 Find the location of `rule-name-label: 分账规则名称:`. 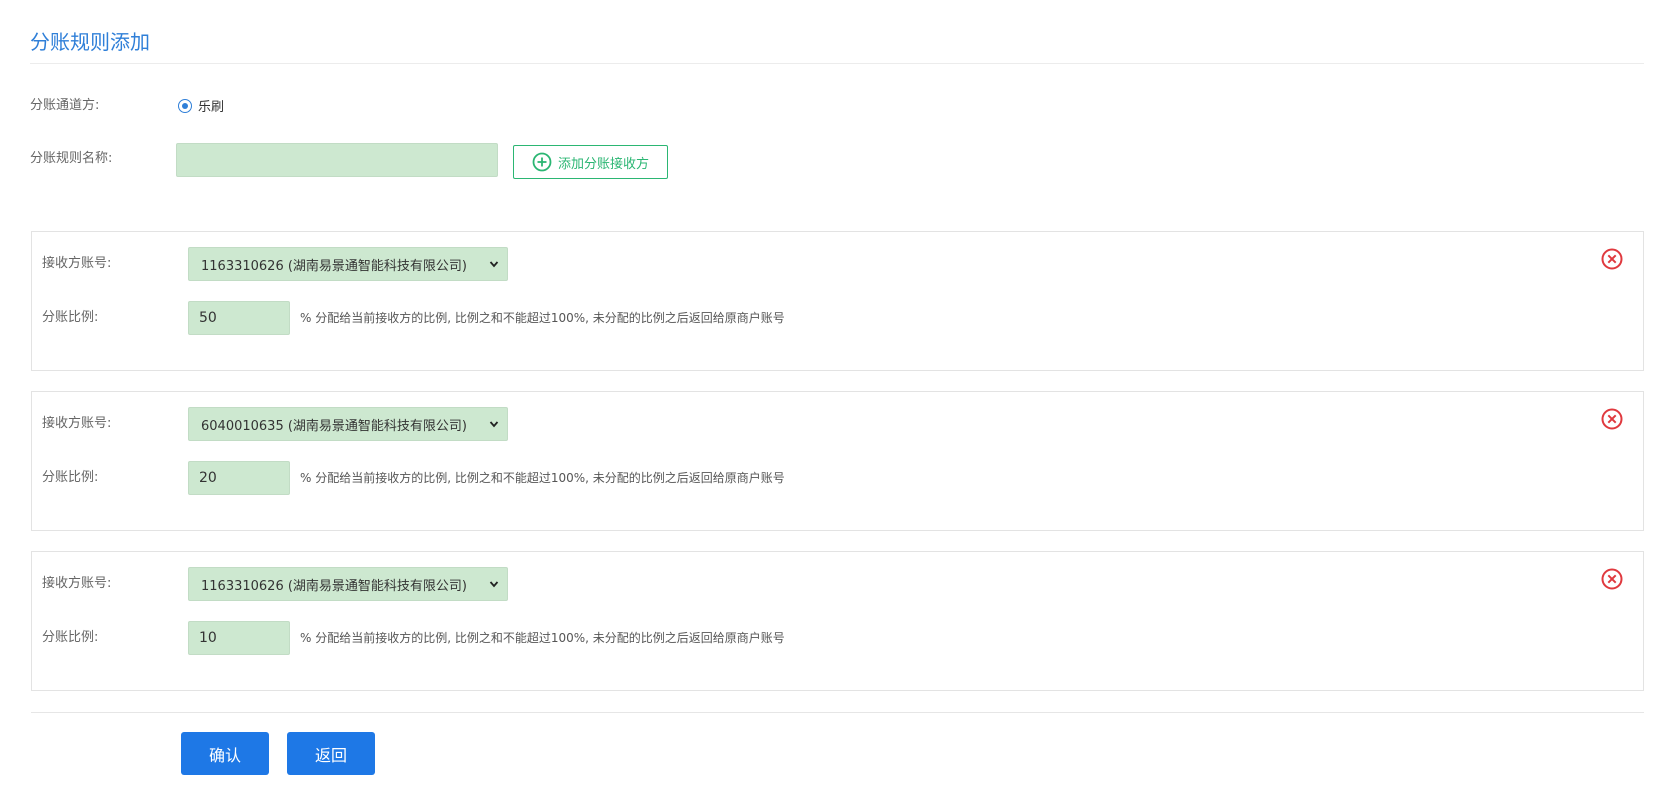

rule-name-label: 分账规则名称: is located at coordinates (71, 158).